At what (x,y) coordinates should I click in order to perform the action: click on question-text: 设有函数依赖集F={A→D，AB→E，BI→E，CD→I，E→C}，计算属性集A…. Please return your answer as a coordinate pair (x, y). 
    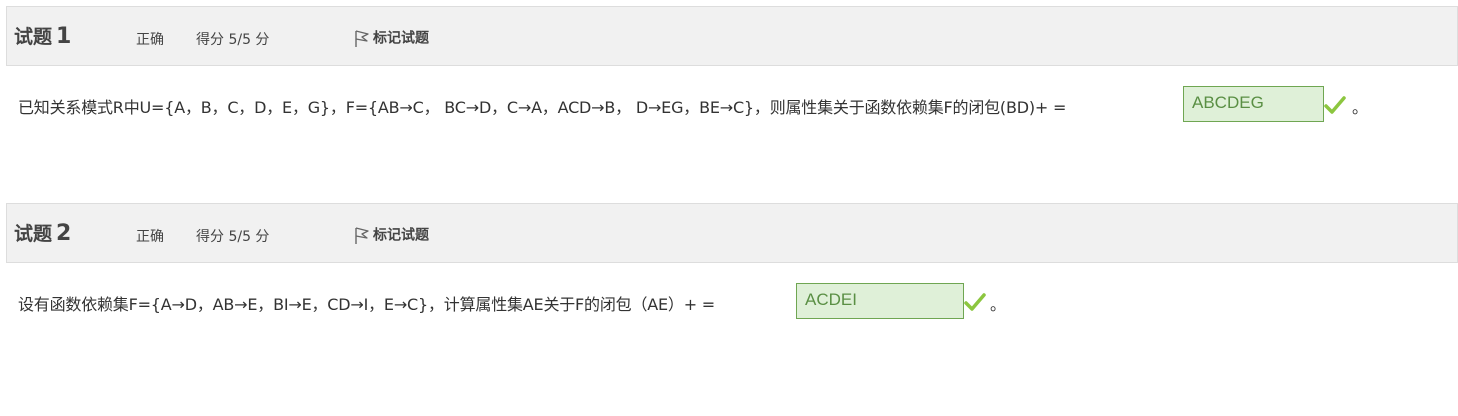
    Looking at the image, I should click on (367, 304).